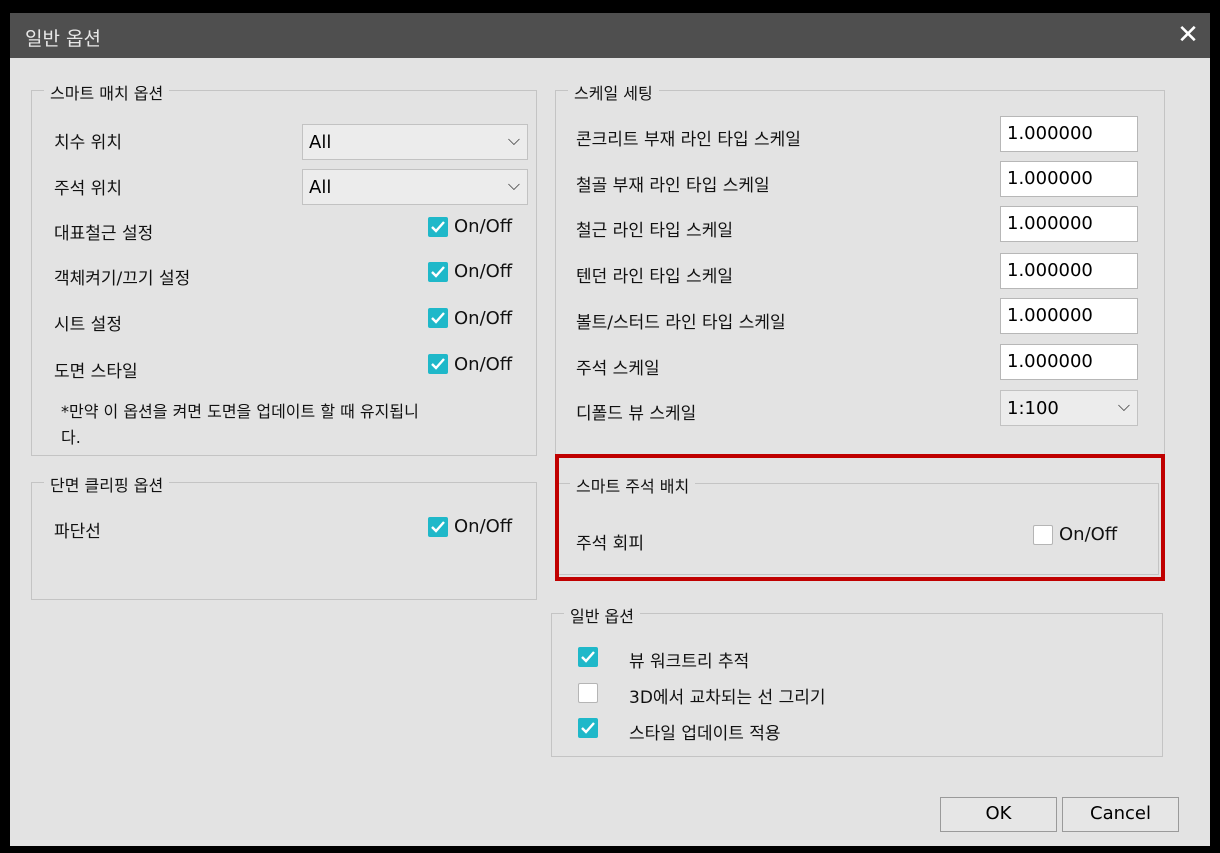 The width and height of the screenshot is (1220, 853). What do you see at coordinates (1069, 408) in the screenshot?
I see `default-view-scale-select: 1:100 ⌵` at bounding box center [1069, 408].